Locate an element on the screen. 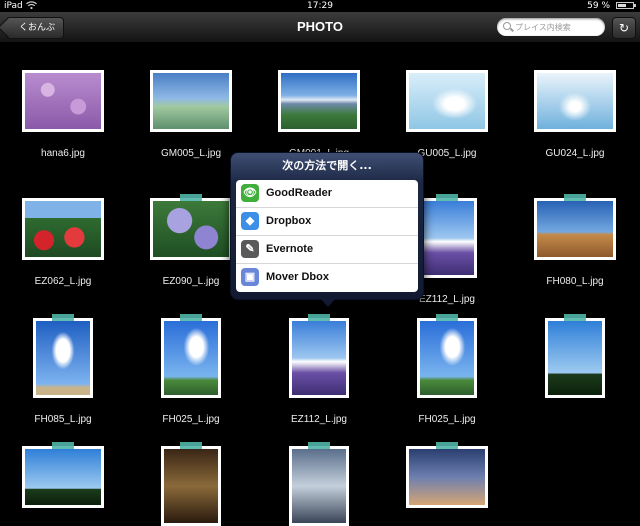 Image resolution: width=640 pixels, height=526 pixels. status-time: 17:29 is located at coordinates (320, 6).